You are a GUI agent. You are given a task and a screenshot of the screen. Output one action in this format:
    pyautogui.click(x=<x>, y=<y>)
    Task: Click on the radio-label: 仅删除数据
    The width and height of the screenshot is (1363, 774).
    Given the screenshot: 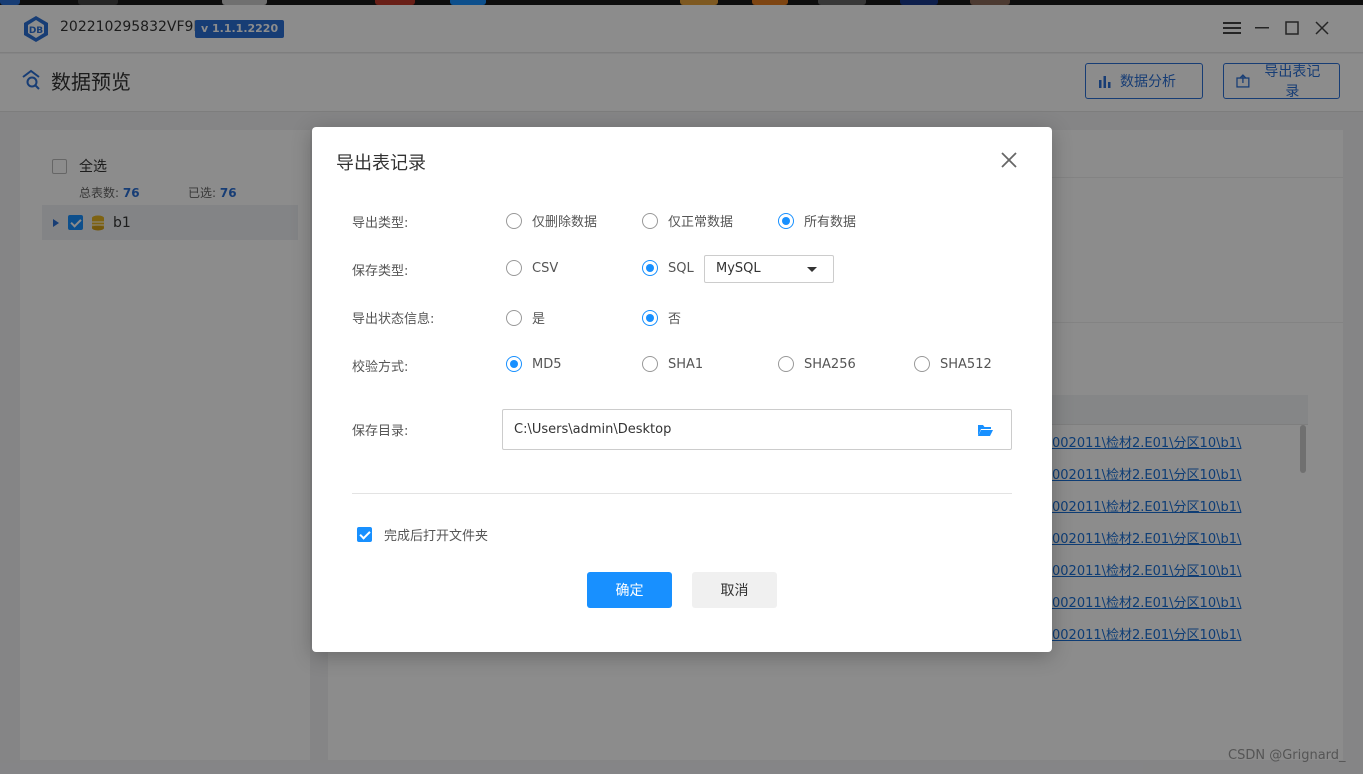 What is the action you would take?
    pyautogui.click(x=565, y=222)
    